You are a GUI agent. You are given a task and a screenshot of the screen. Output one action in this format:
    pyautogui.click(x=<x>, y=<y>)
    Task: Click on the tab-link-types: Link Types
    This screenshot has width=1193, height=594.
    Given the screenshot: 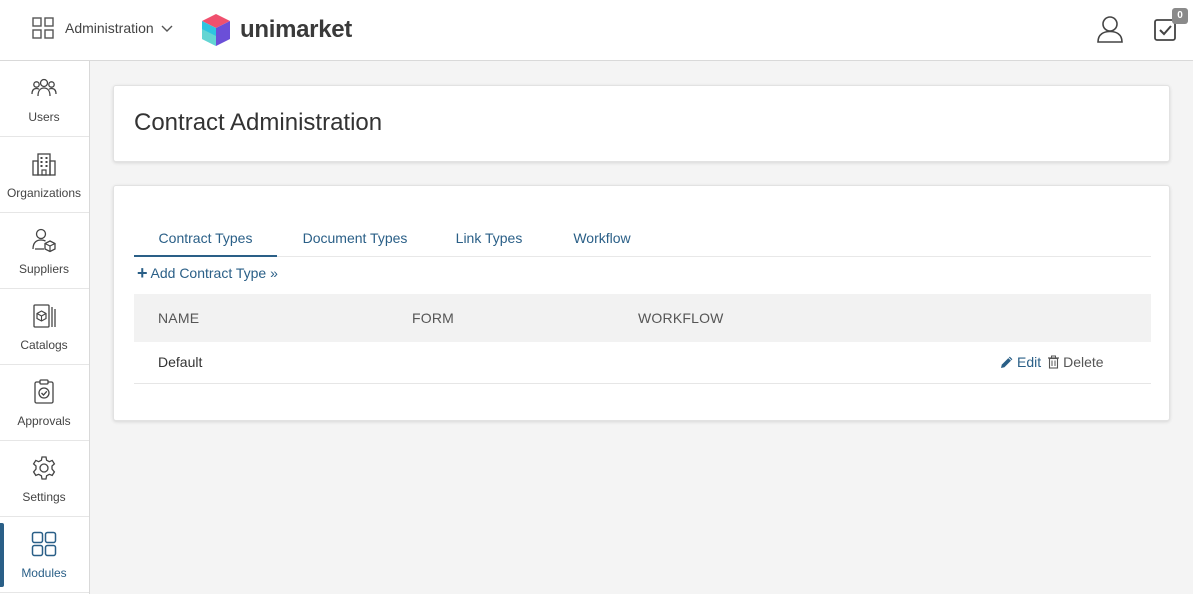 What is the action you would take?
    pyautogui.click(x=489, y=239)
    